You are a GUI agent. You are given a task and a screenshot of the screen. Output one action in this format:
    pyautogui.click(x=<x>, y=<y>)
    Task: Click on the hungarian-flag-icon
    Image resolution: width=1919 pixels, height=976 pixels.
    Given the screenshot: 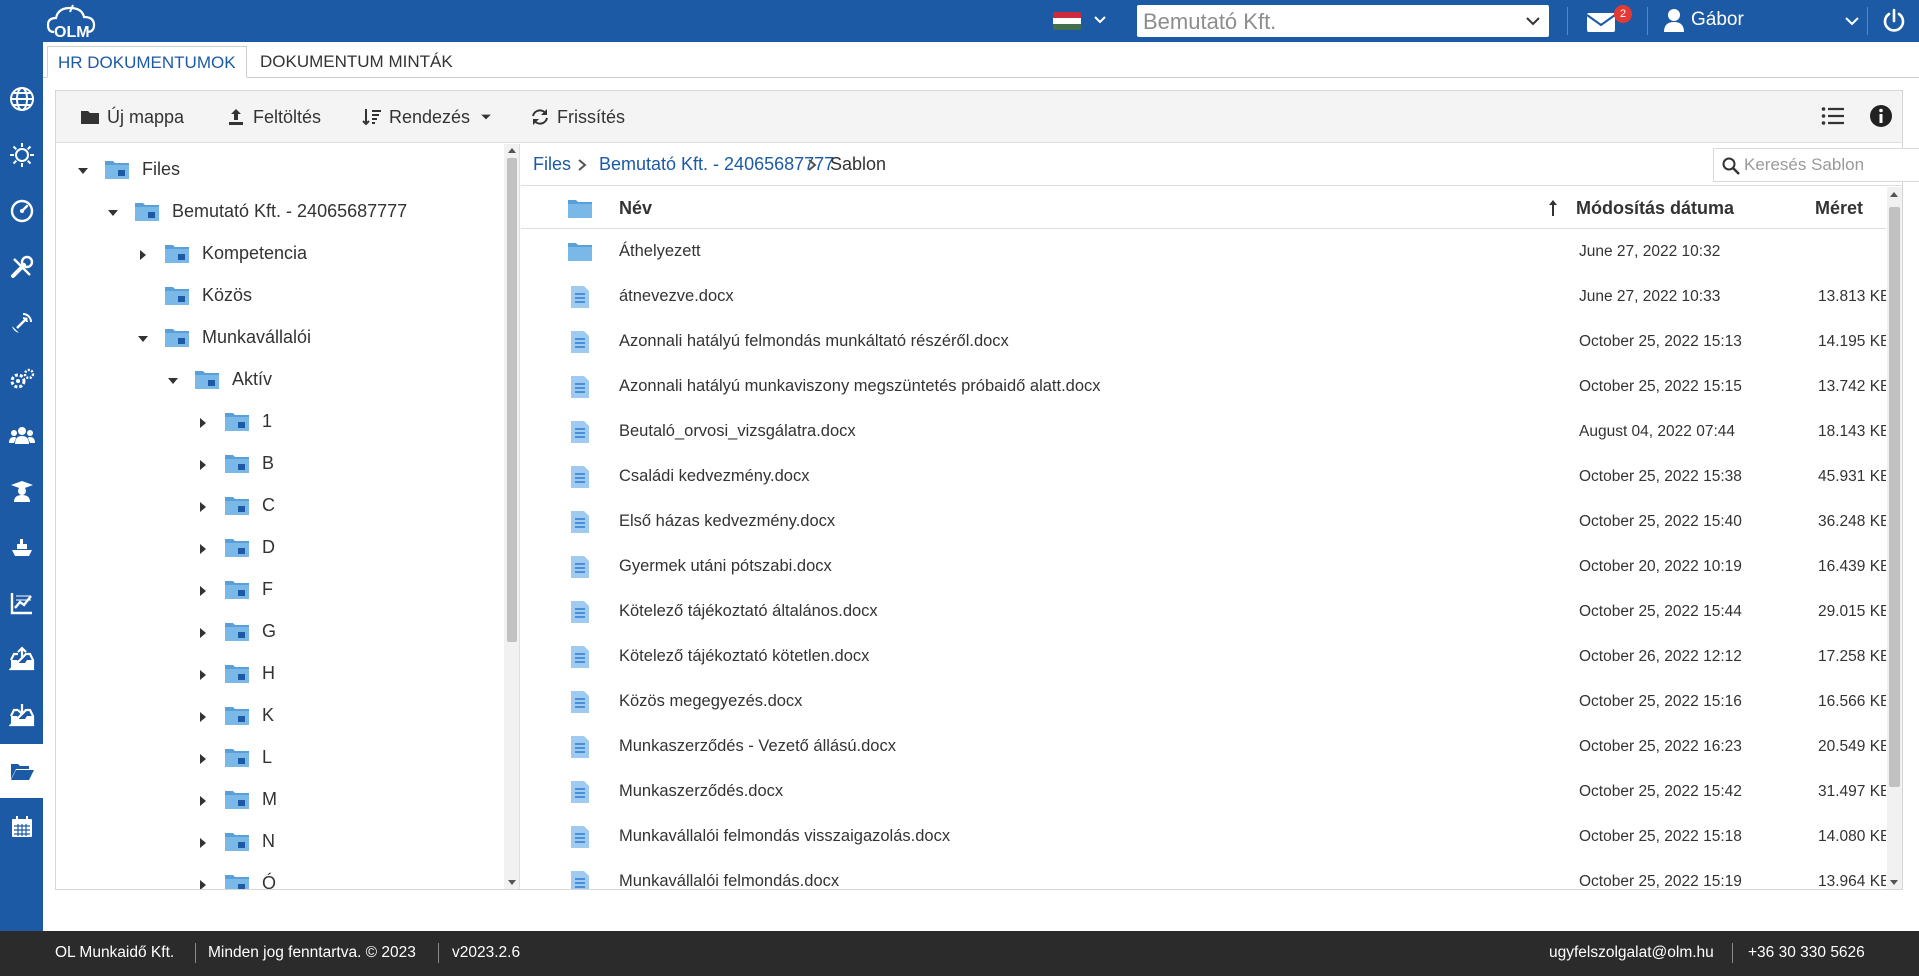 What is the action you would take?
    pyautogui.click(x=1067, y=21)
    